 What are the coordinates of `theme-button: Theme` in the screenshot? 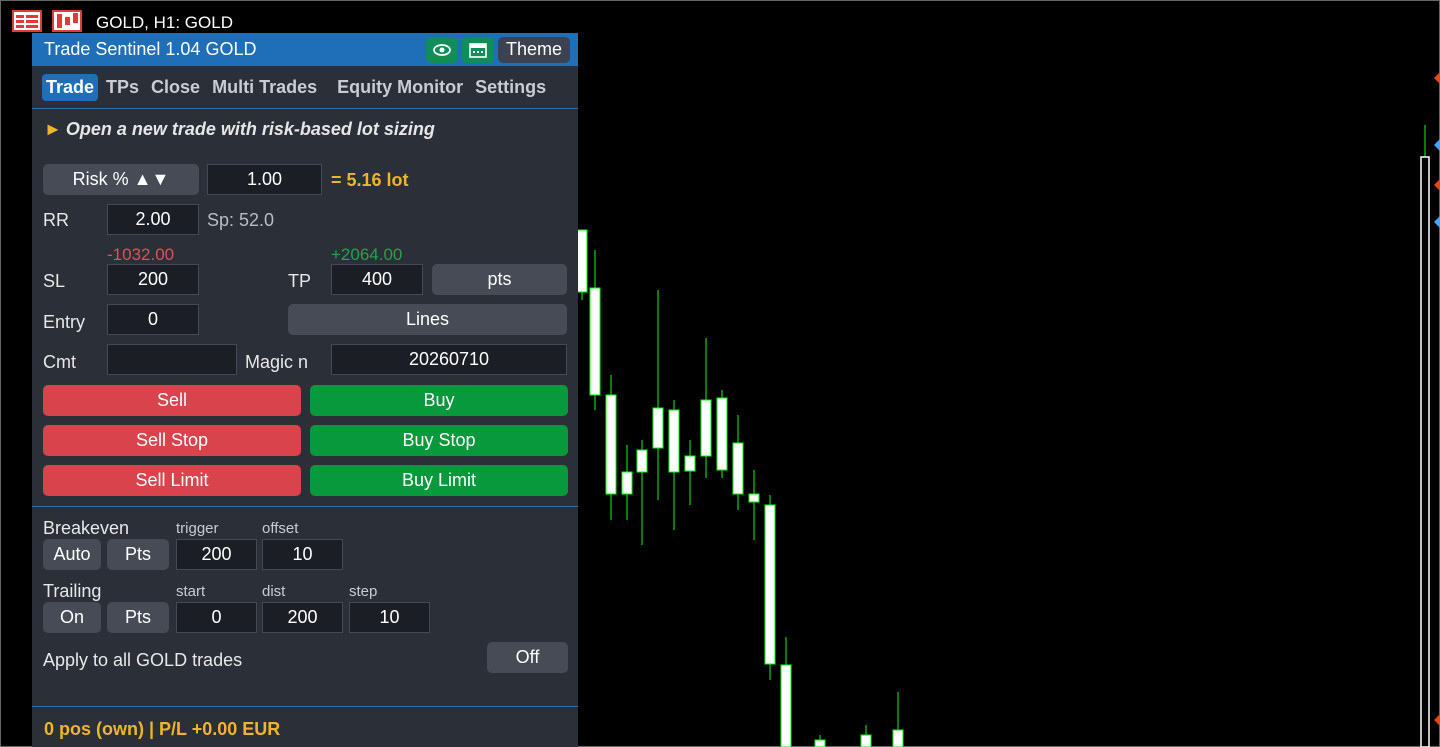 It's located at (533, 49).